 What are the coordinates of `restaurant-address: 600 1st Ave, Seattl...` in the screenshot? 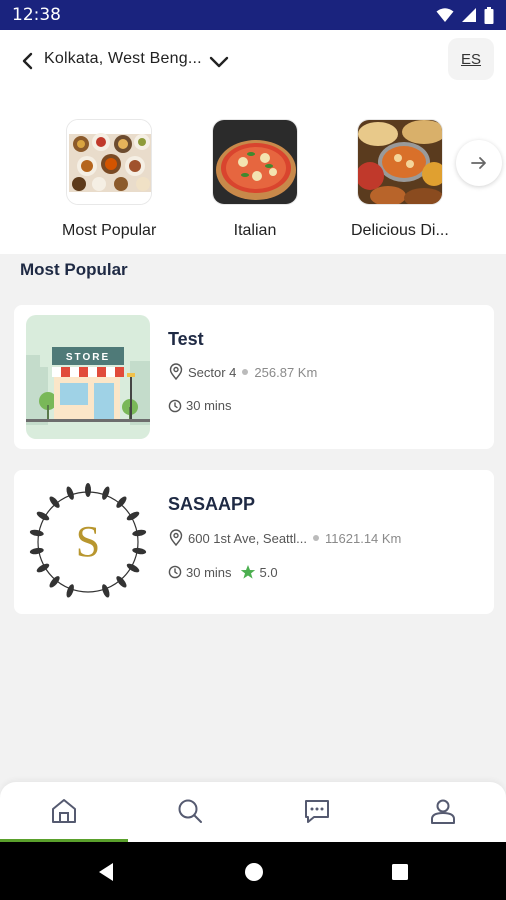 It's located at (248, 538).